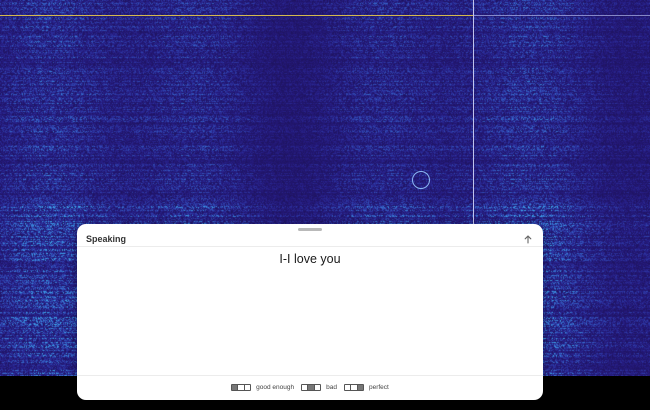 Image resolution: width=650 pixels, height=410 pixels. Describe the element at coordinates (106, 239) in the screenshot. I see `panel-title: Speaking` at that location.